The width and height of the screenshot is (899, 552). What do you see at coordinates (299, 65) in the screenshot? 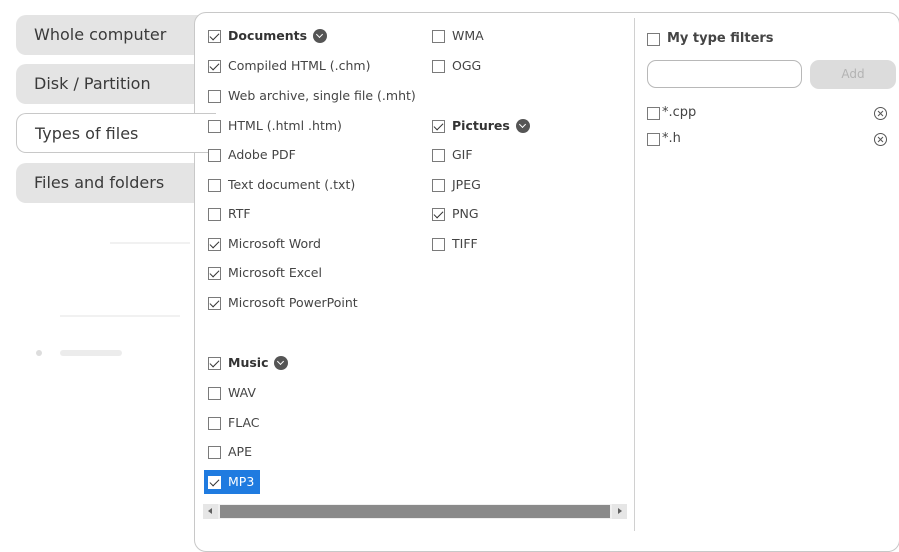
I see `option-label: Compiled HTML (.chm)` at bounding box center [299, 65].